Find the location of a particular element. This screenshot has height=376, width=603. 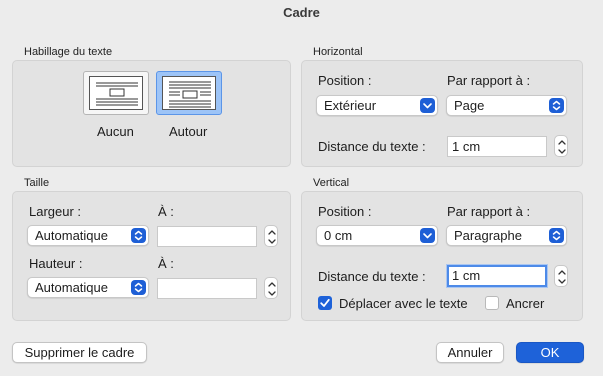

vertical-relative-value: Paragraphe is located at coordinates (488, 235).